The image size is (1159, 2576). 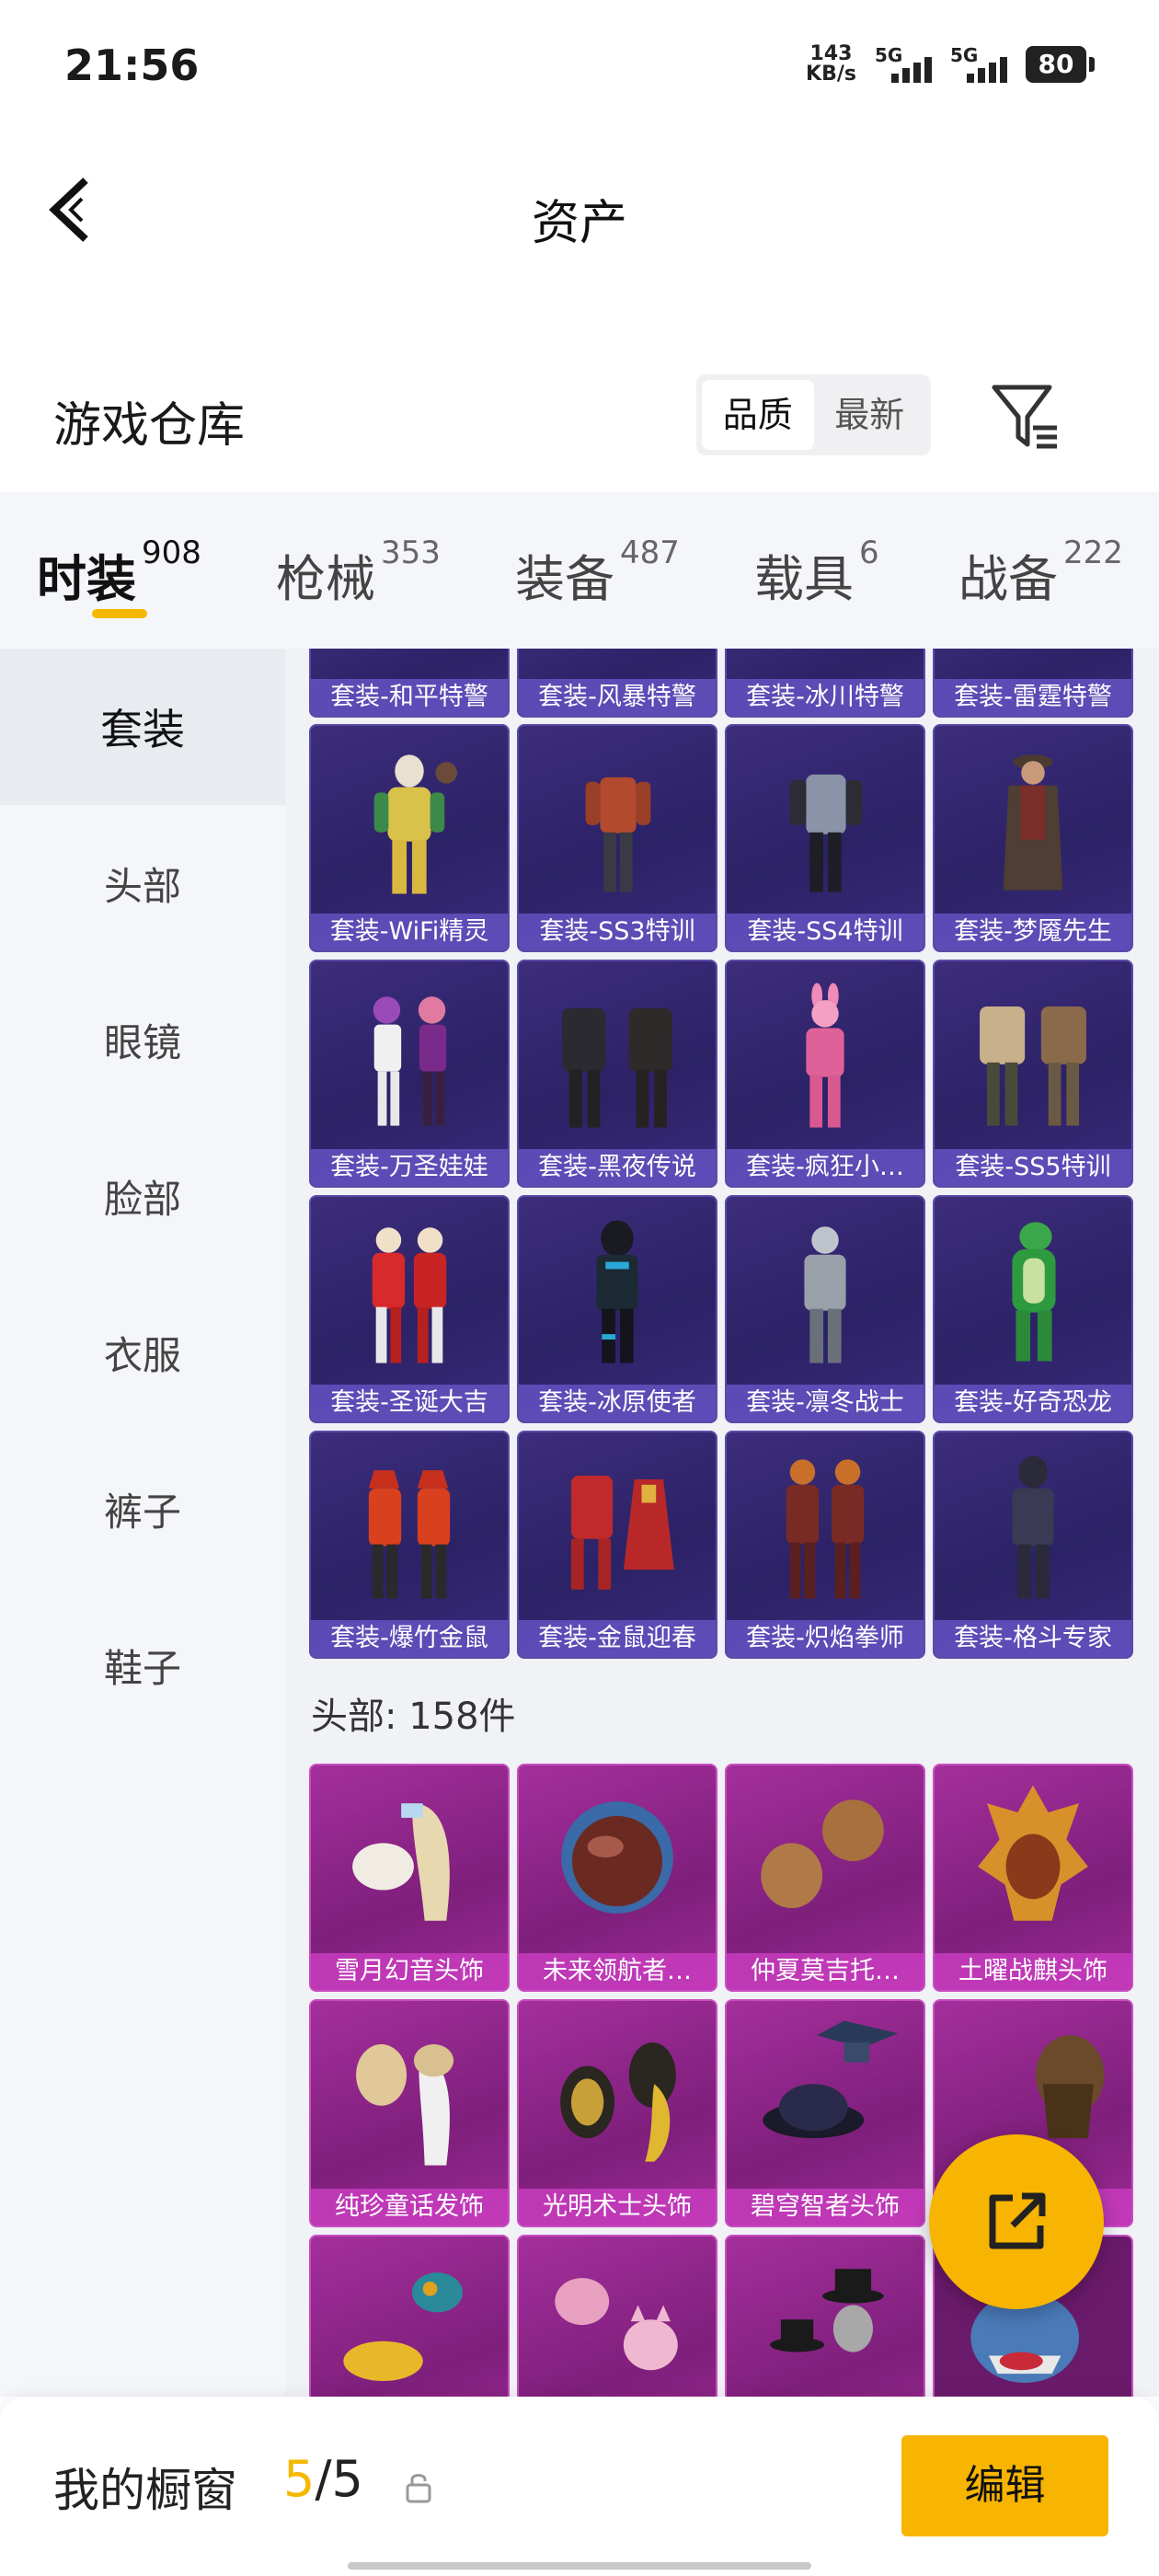 What do you see at coordinates (409, 932) in the screenshot?
I see `item-name: 套装-WiFi精灵` at bounding box center [409, 932].